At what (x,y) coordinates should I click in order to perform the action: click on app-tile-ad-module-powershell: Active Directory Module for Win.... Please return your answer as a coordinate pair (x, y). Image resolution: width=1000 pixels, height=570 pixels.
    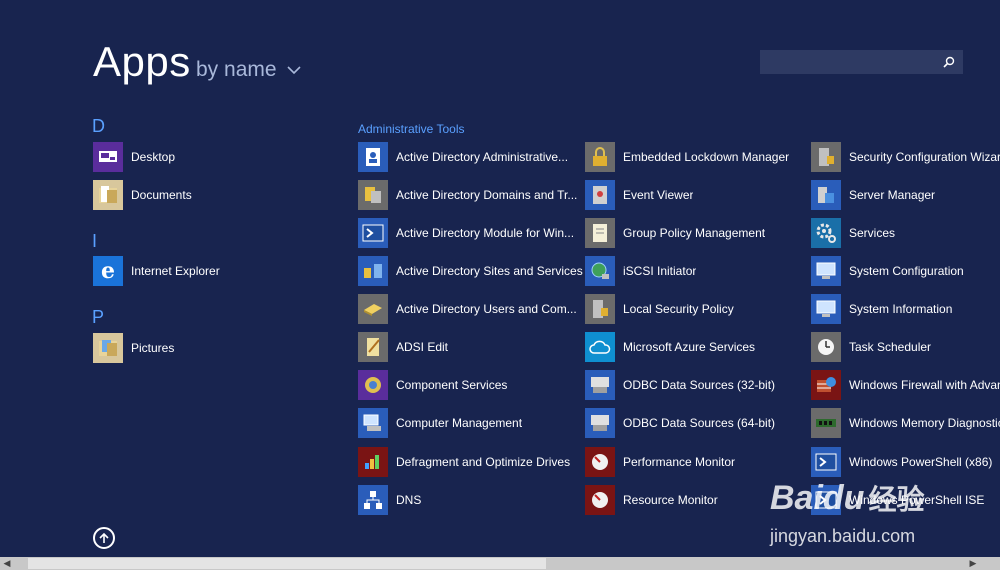
    Looking at the image, I should click on (466, 233).